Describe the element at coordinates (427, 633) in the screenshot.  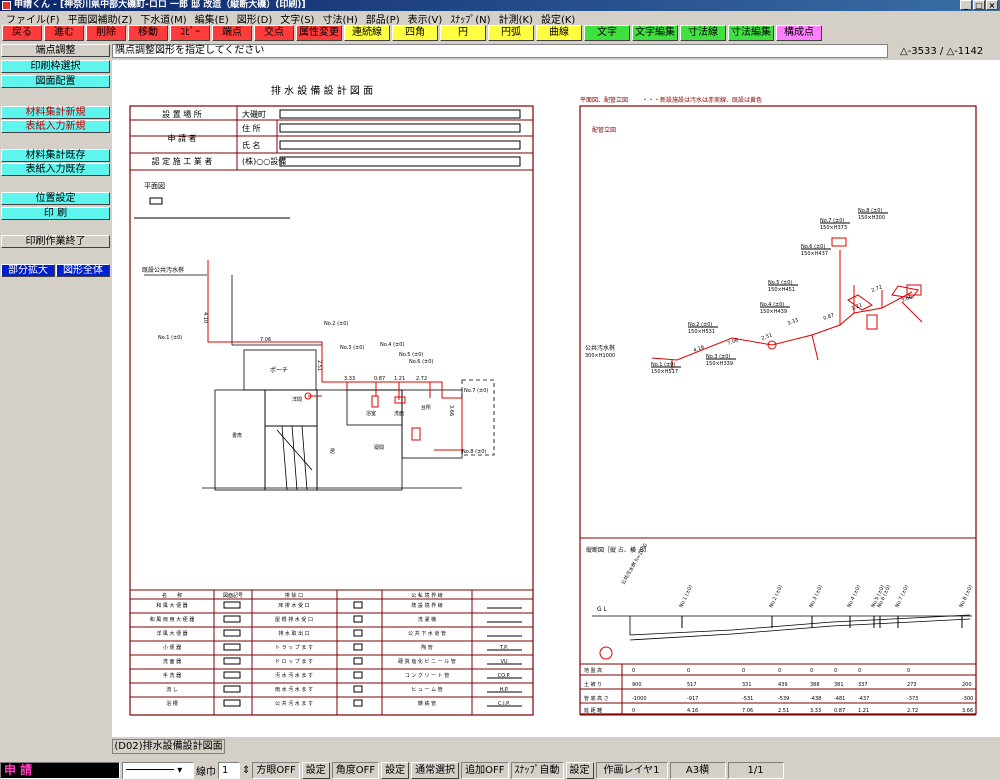
I see `legend-pipe-2: 公 共 下 水 道 管` at that location.